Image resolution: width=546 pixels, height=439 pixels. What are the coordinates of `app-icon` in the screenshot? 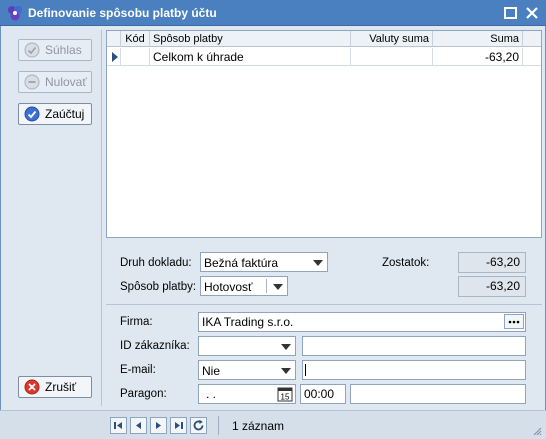 It's located at (15, 13).